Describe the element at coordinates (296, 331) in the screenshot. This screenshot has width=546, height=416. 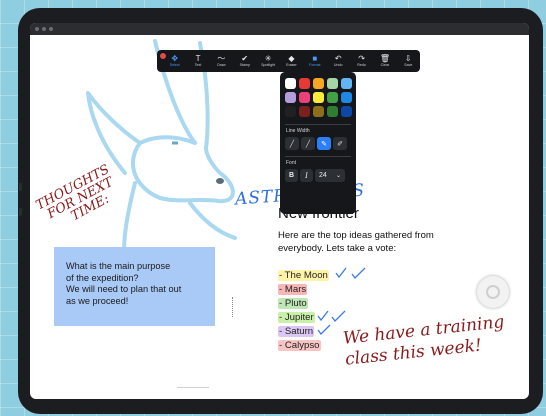
I see `planet-label: - Saturn` at that location.